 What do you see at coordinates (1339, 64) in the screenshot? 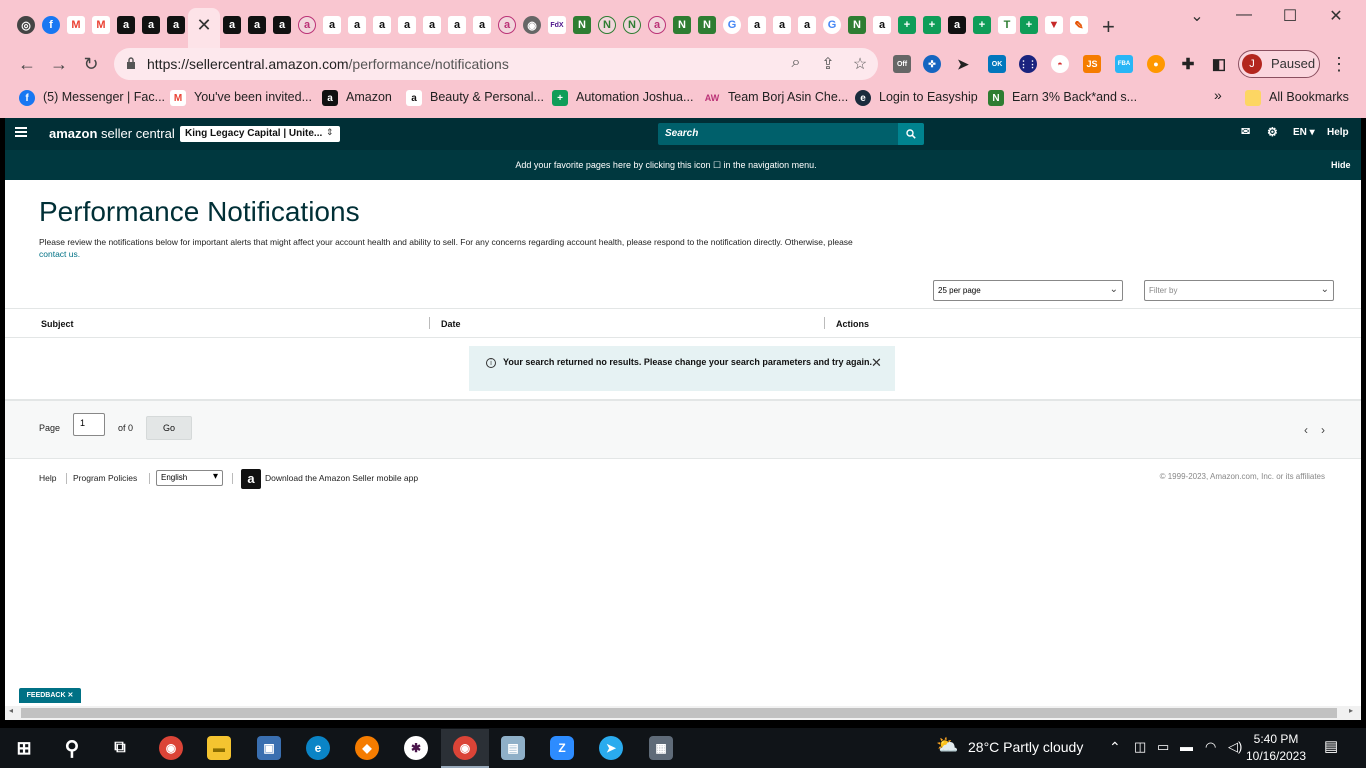
I see `menu-icon: ⋮` at bounding box center [1339, 64].